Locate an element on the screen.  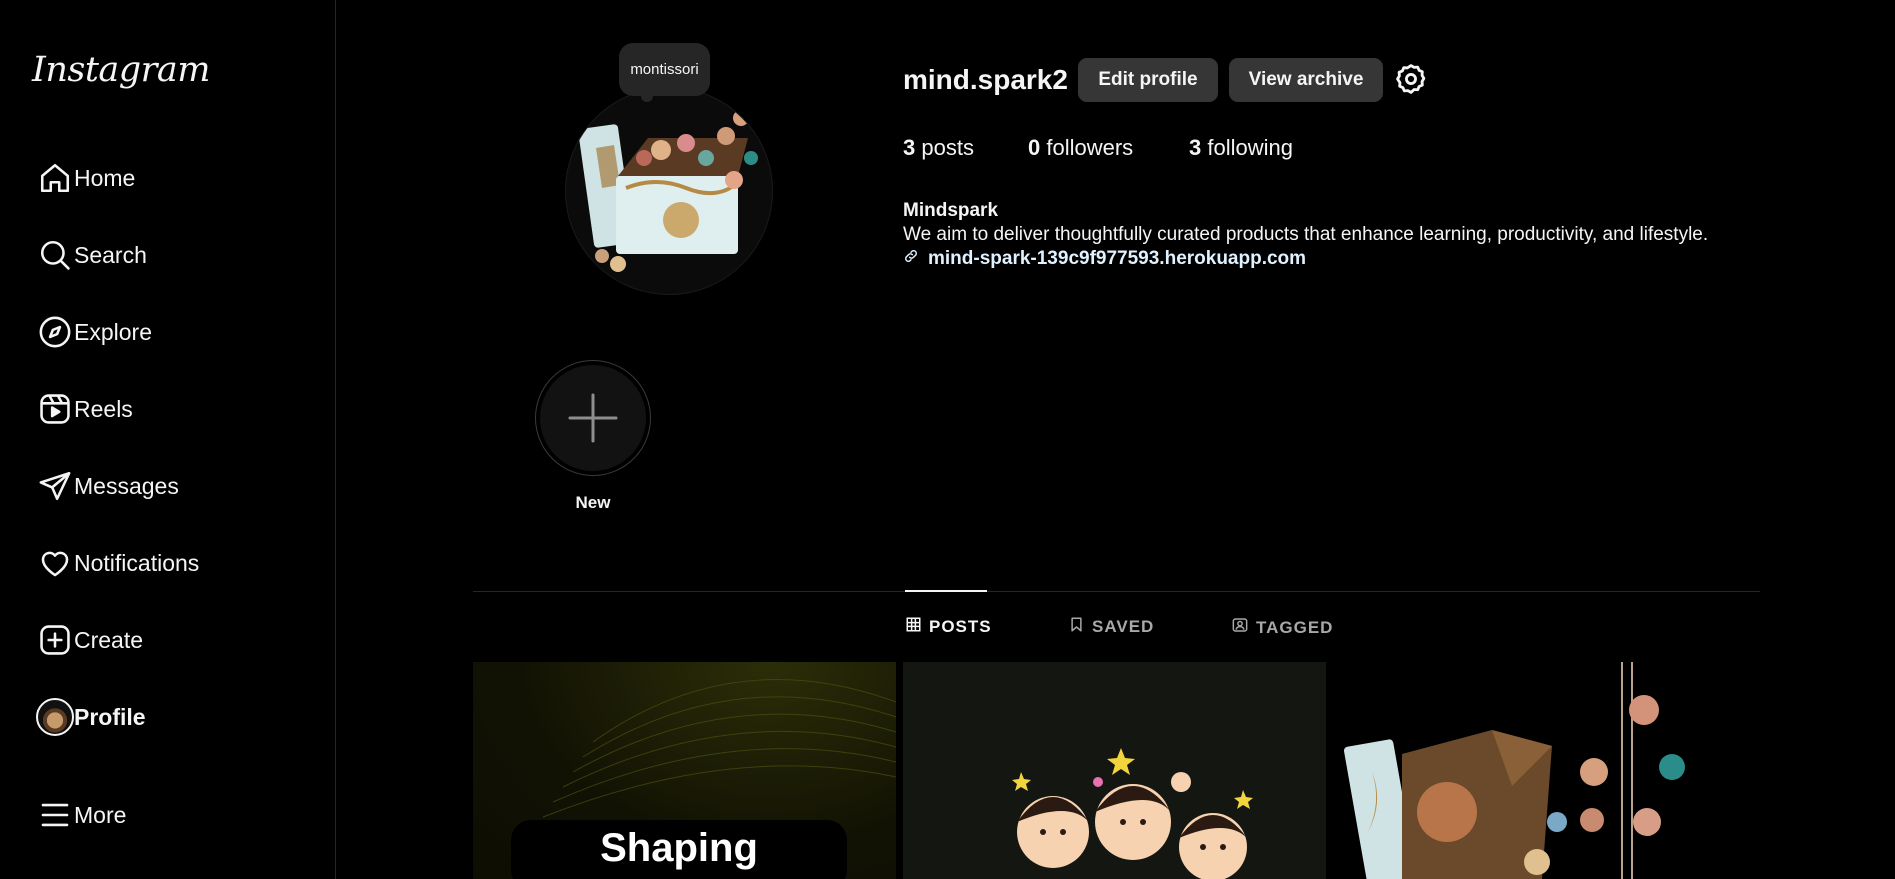
sidebar-item-reels: Reels is located at coordinates (162, 409).